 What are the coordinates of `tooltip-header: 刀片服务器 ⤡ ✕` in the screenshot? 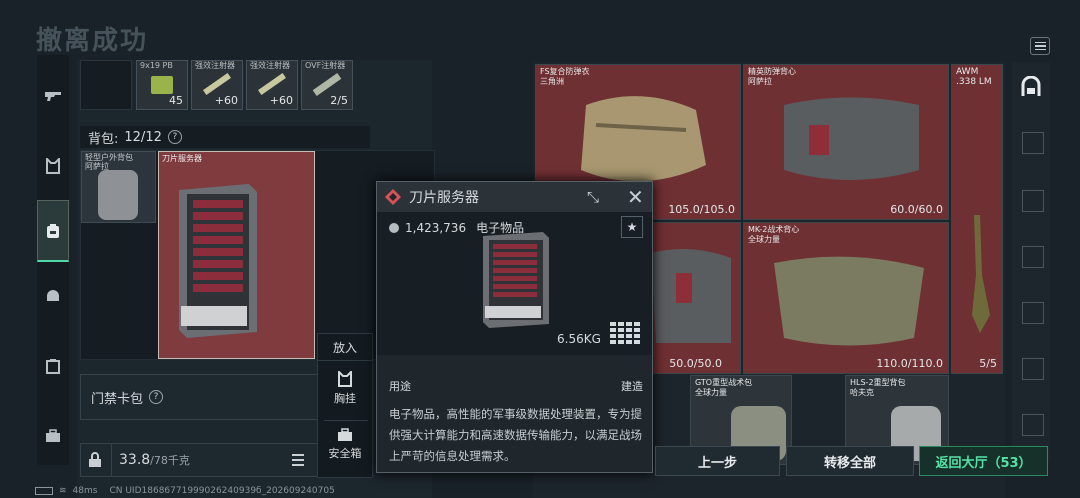 It's located at (514, 197).